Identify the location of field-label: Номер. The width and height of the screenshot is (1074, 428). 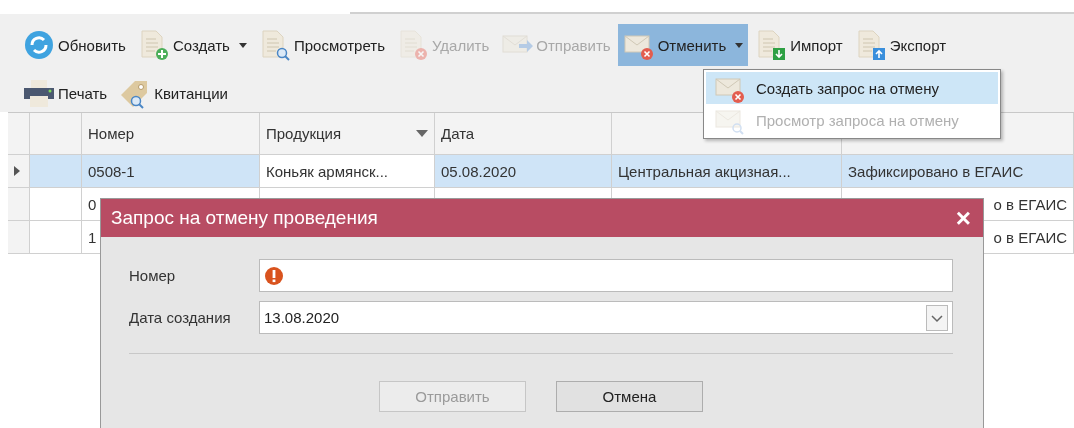
(153, 275).